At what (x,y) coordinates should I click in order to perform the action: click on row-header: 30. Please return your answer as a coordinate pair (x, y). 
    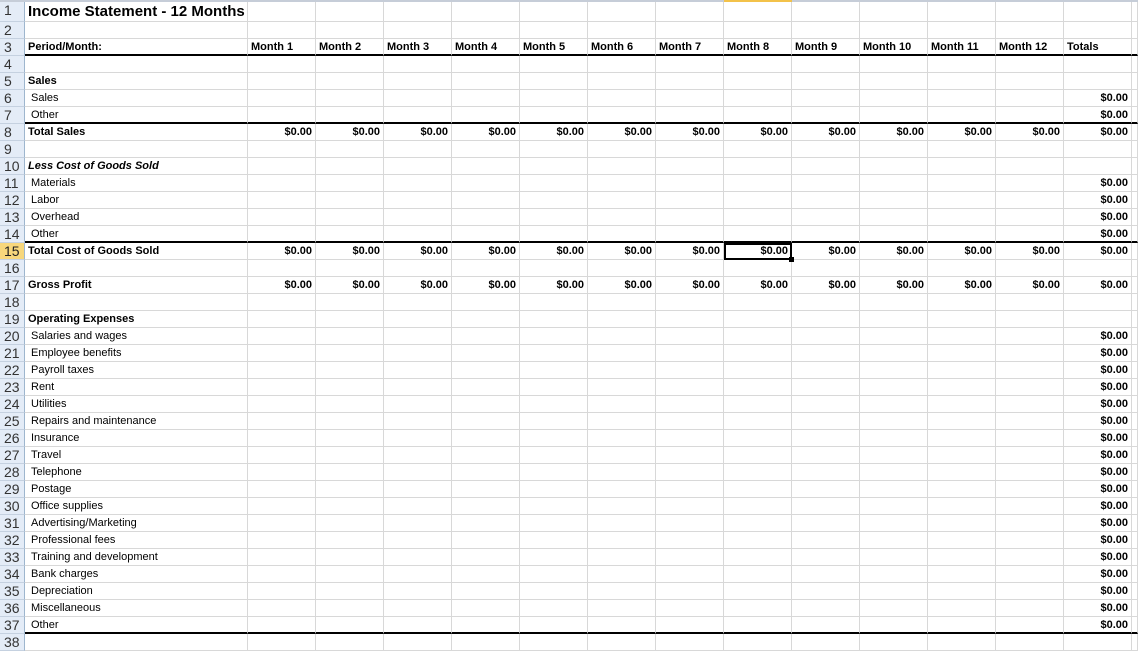
    Looking at the image, I should click on (12, 506).